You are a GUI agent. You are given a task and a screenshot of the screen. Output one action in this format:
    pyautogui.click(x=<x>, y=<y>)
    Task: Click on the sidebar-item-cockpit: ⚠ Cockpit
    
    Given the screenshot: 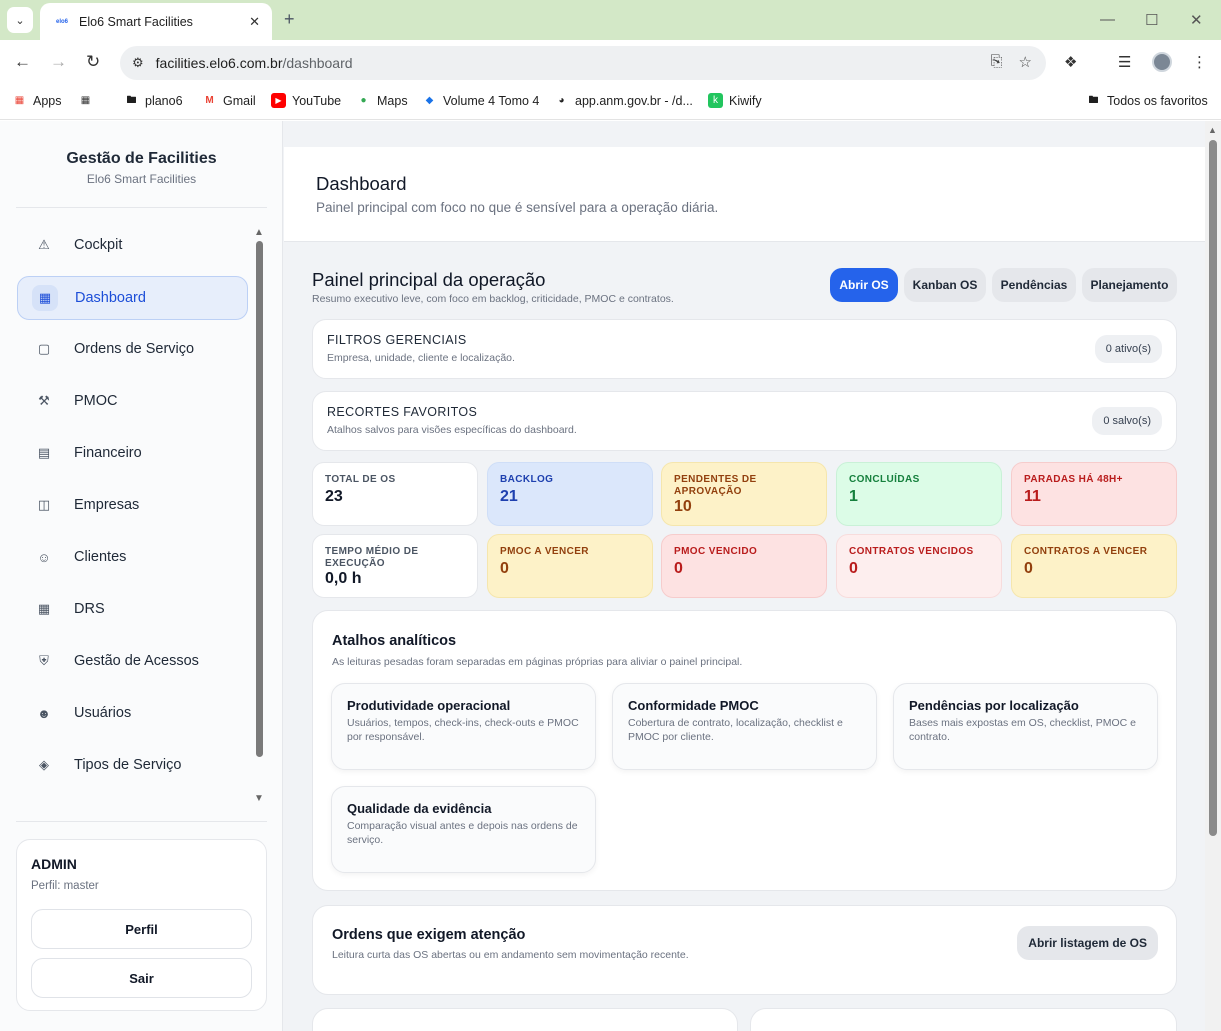 What is the action you would take?
    pyautogui.click(x=132, y=245)
    